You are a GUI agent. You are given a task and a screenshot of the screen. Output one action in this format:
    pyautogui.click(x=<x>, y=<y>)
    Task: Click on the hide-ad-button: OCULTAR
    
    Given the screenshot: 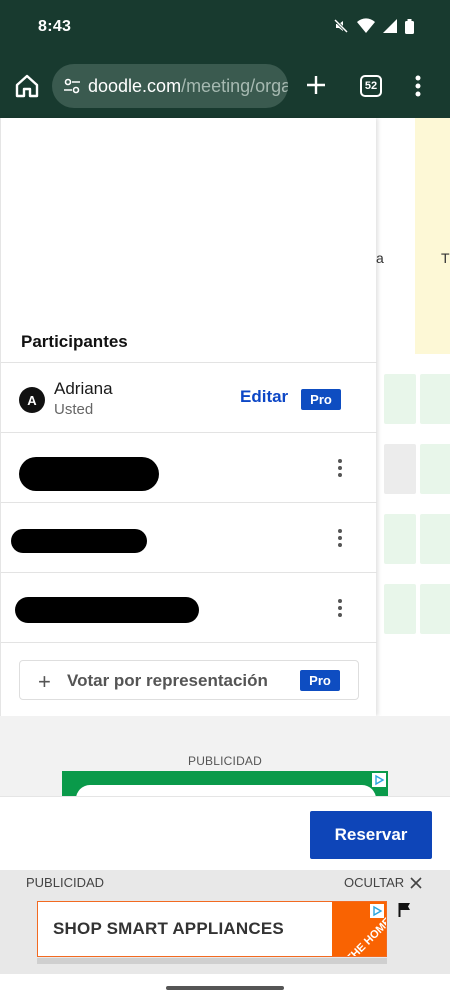 What is the action you would take?
    pyautogui.click(x=383, y=882)
    